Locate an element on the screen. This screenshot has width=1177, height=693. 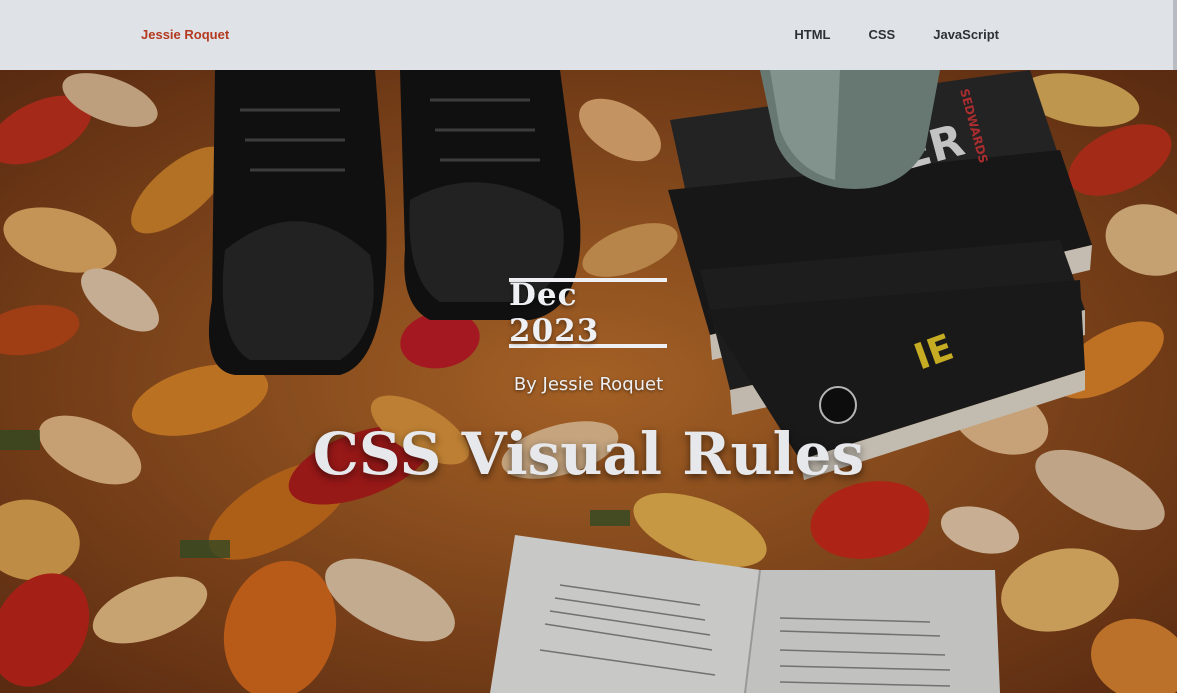
nav-link-javascript: JavaScript is located at coordinates (966, 34).